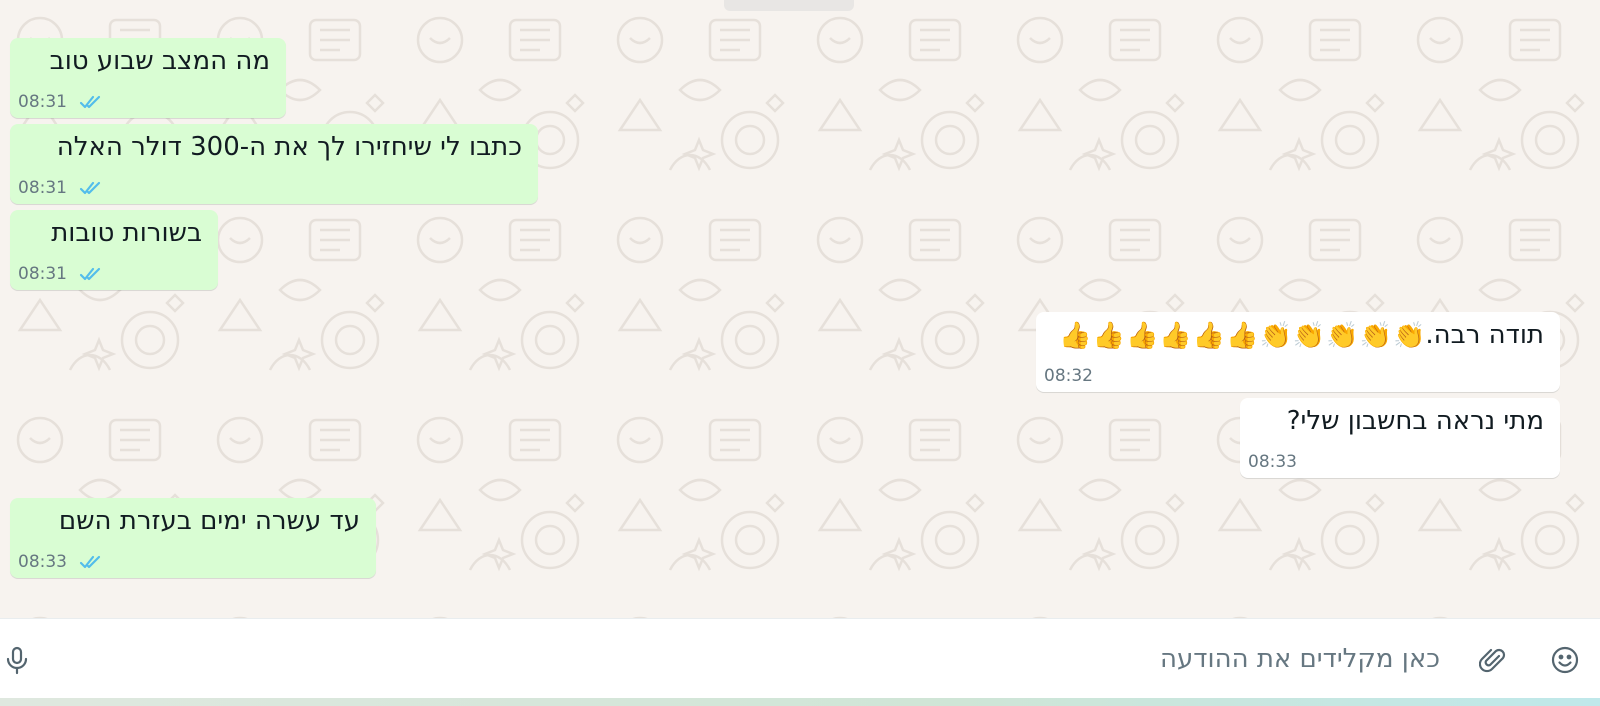  I want to click on message-time: 08:32, so click(1068, 376).